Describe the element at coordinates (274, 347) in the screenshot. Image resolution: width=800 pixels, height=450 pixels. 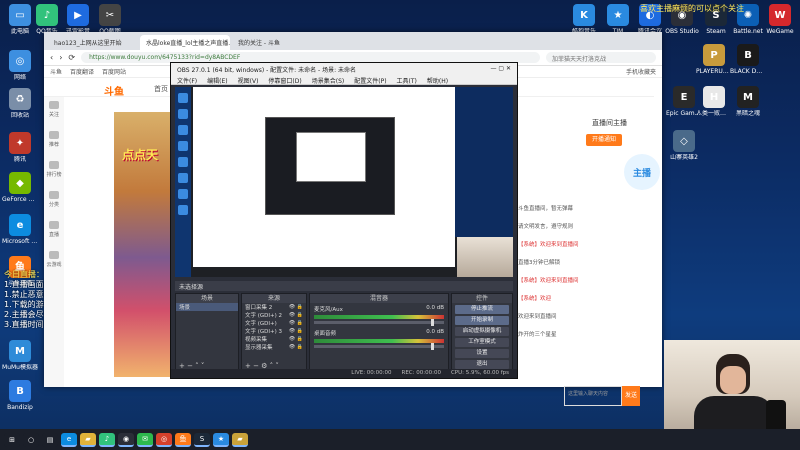
I see `source-item: 显示器采集 👁 🔒` at that location.